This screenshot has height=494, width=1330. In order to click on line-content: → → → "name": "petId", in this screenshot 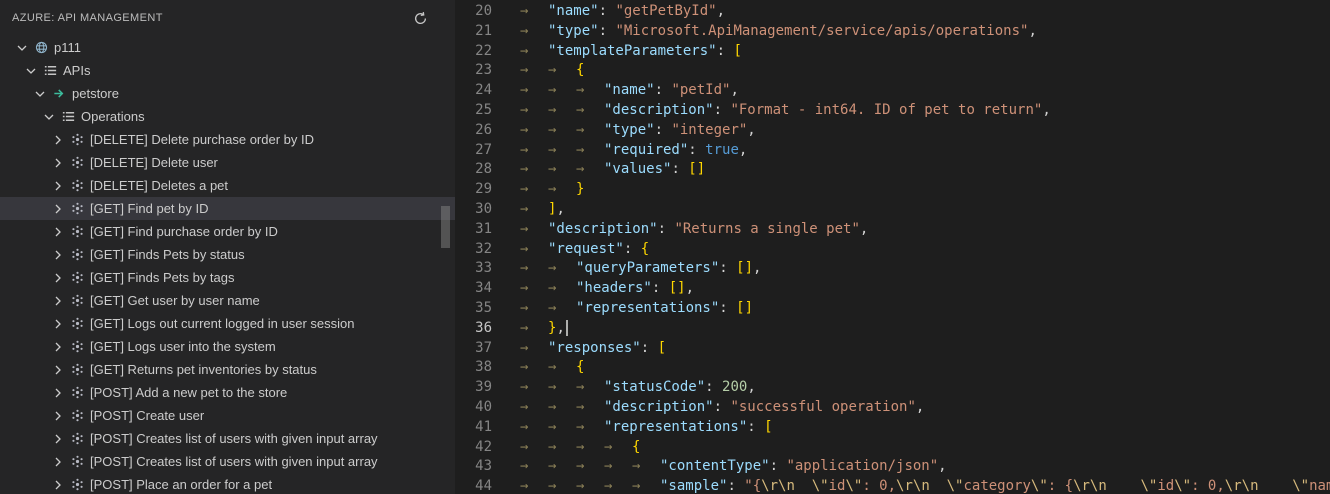, I will do `click(919, 91)`.